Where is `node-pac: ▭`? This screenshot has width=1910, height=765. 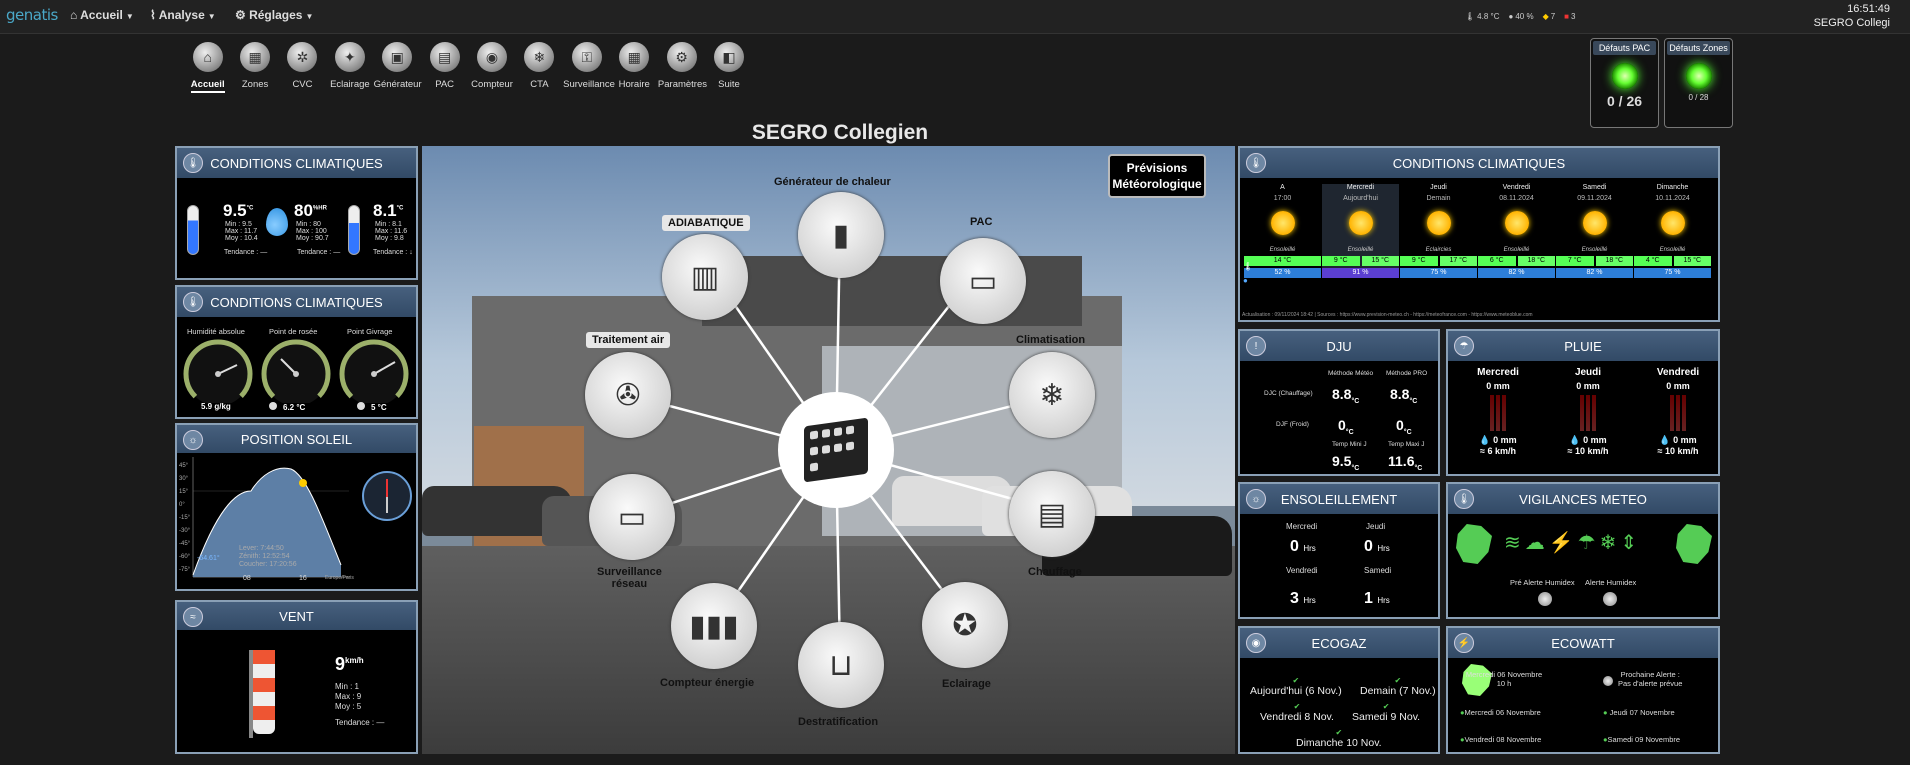
node-pac: ▭ is located at coordinates (983, 281).